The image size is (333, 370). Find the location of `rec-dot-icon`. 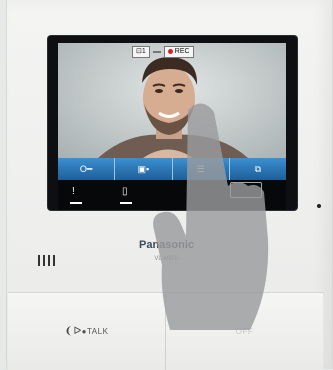

rec-dot-icon is located at coordinates (170, 51).